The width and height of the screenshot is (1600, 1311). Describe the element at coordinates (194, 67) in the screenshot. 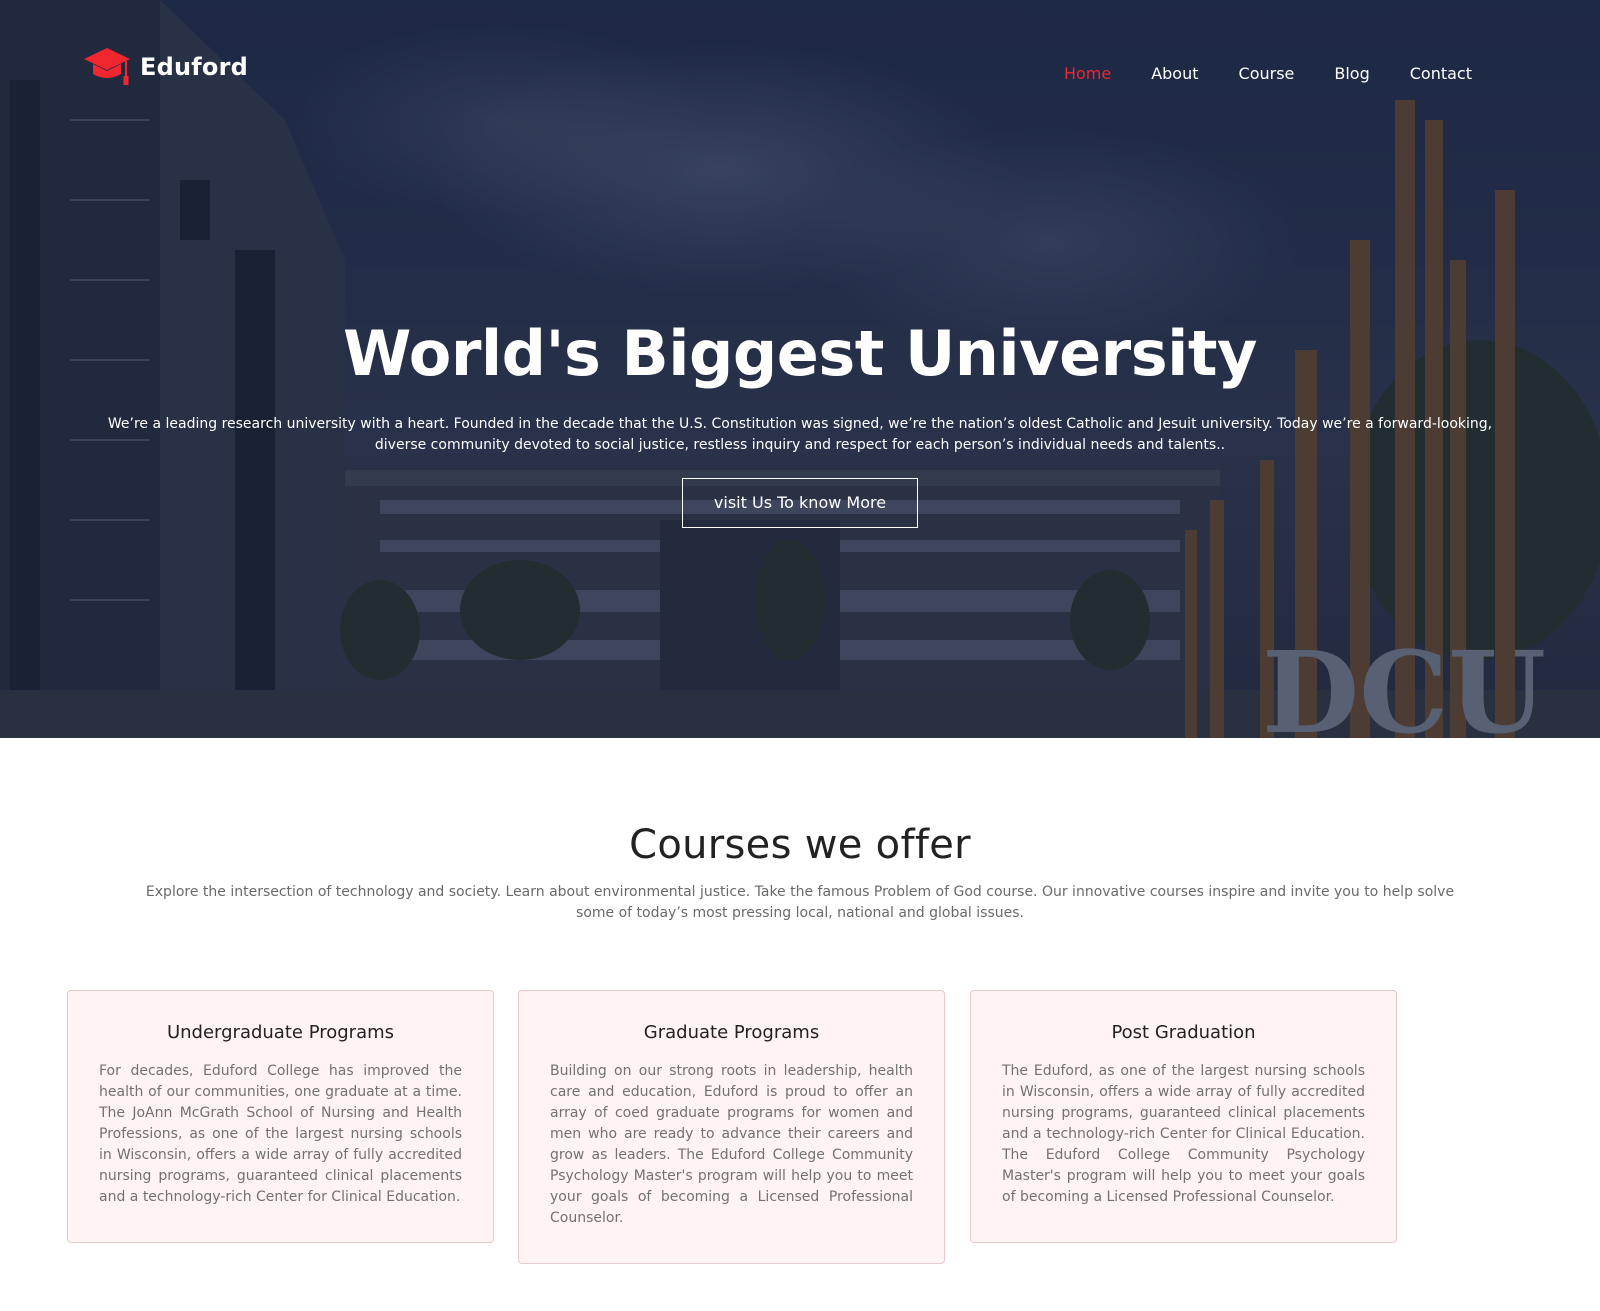

I see `brand-name: Eduford` at that location.